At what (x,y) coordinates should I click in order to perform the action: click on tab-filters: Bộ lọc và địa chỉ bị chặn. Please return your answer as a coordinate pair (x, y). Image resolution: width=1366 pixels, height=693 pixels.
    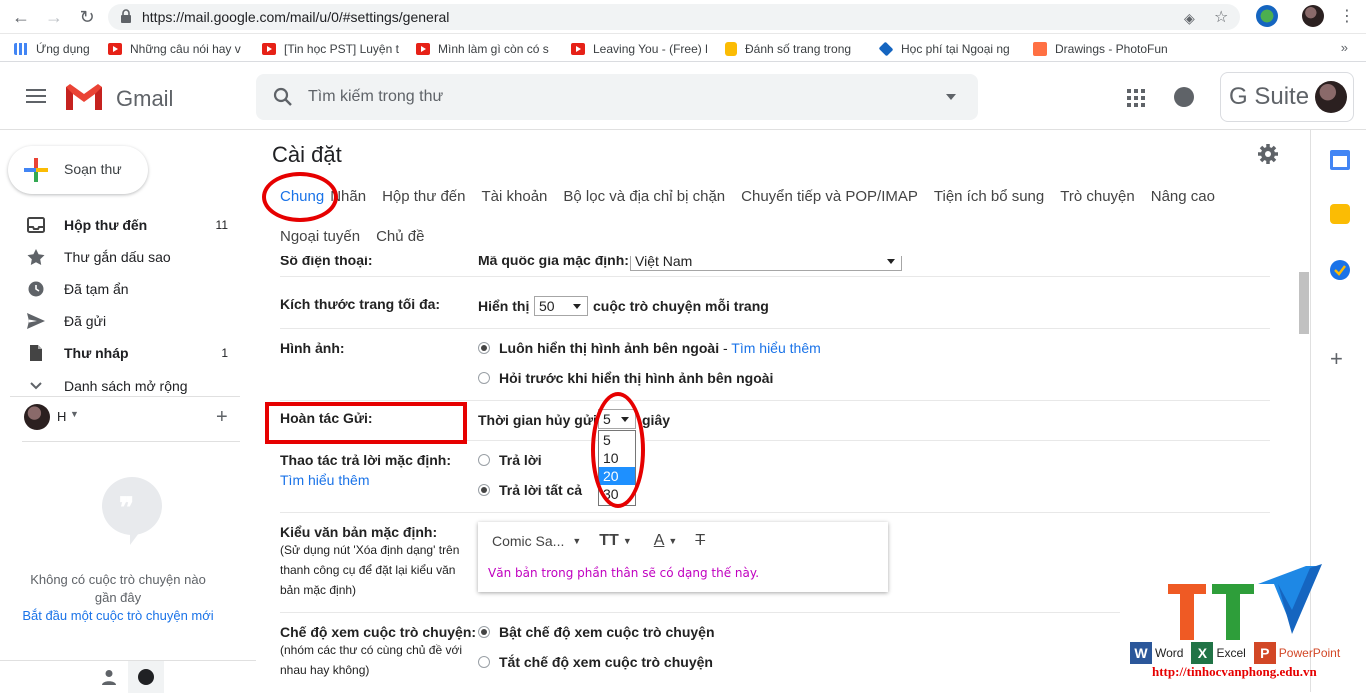
    Looking at the image, I should click on (644, 196).